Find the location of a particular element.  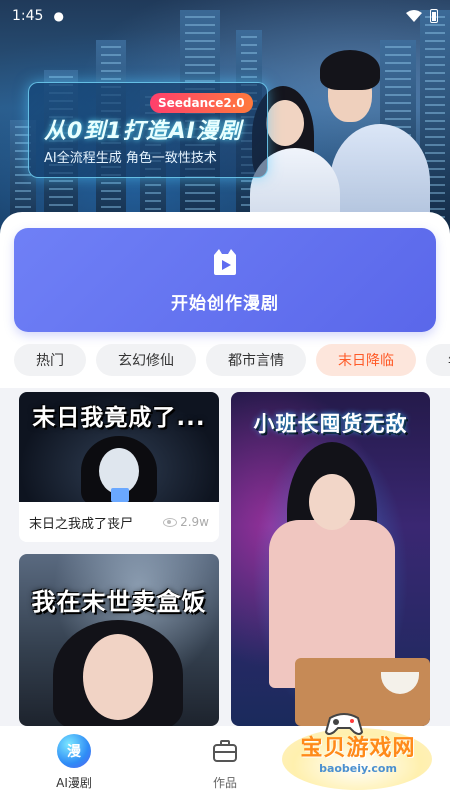

banner-title: 从0到1打造AI漫剧 is located at coordinates (143, 131).